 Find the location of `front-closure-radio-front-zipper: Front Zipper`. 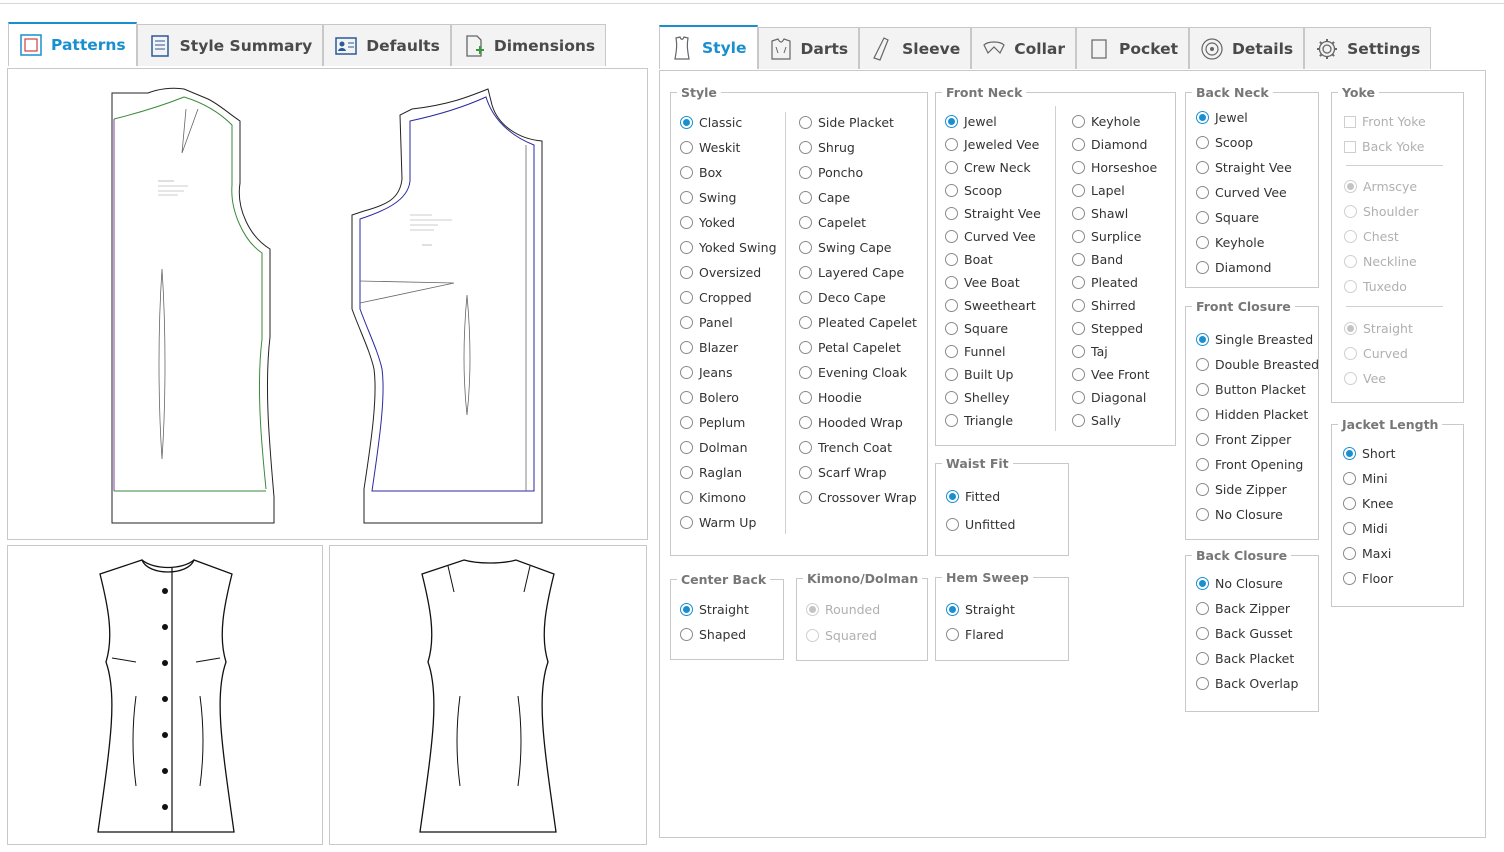

front-closure-radio-front-zipper: Front Zipper is located at coordinates (1257, 439).